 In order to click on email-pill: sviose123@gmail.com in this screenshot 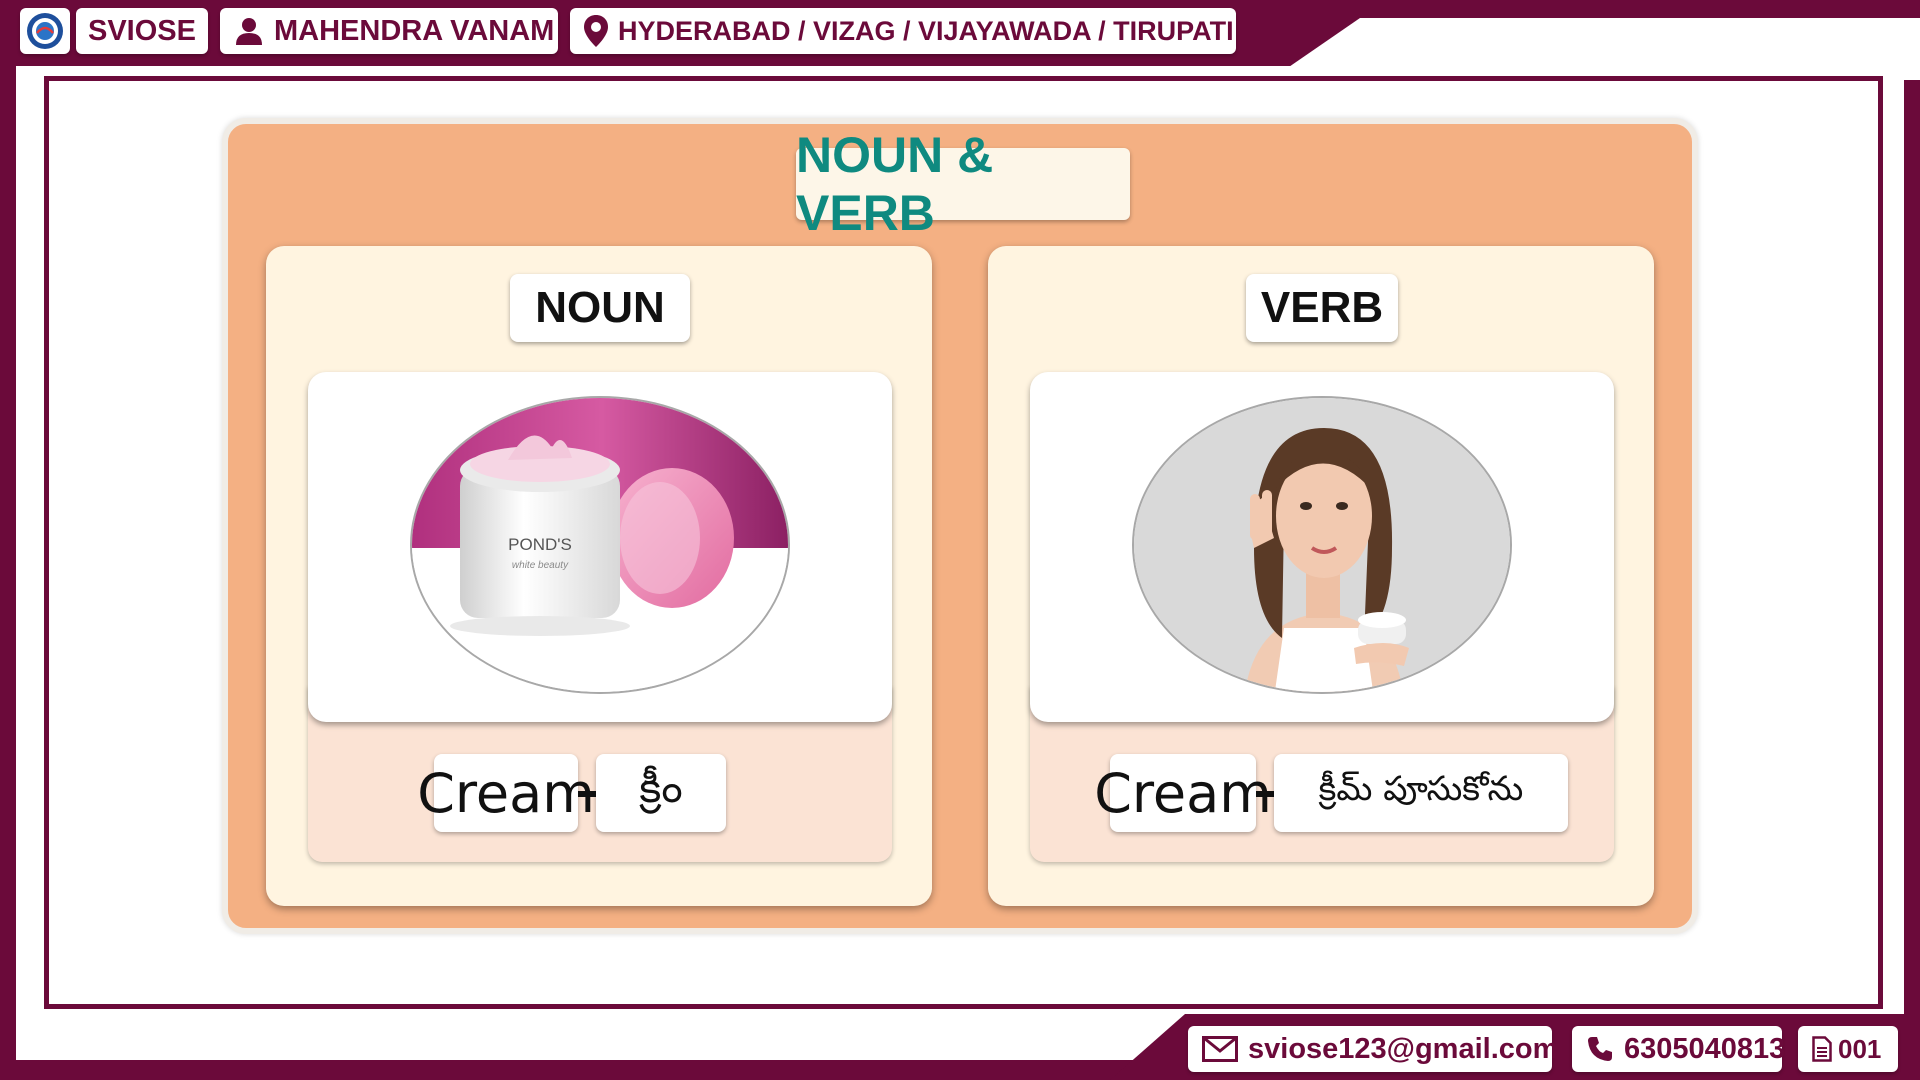, I will do `click(1373, 1049)`.